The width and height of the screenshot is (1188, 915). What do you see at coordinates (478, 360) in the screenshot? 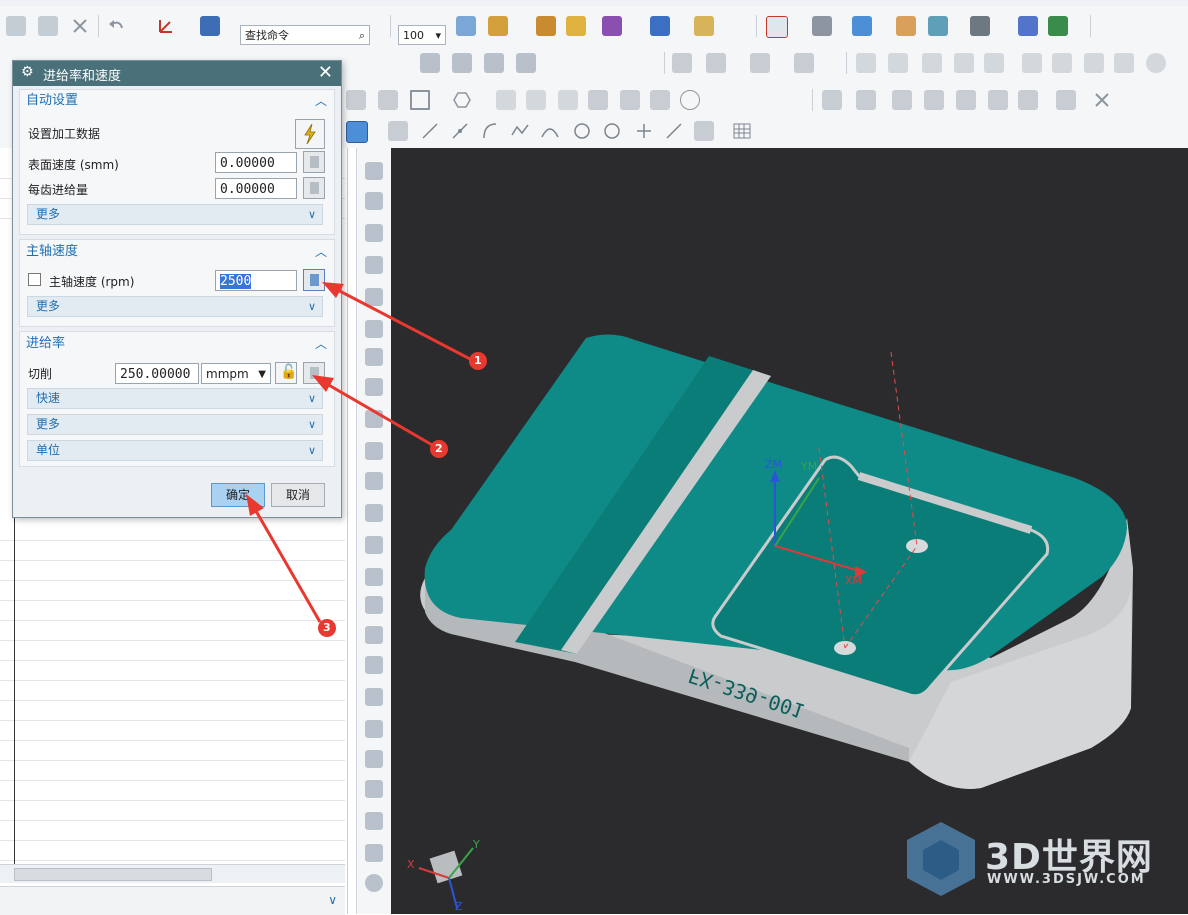
I see `annotation-marker-1: 1` at bounding box center [478, 360].